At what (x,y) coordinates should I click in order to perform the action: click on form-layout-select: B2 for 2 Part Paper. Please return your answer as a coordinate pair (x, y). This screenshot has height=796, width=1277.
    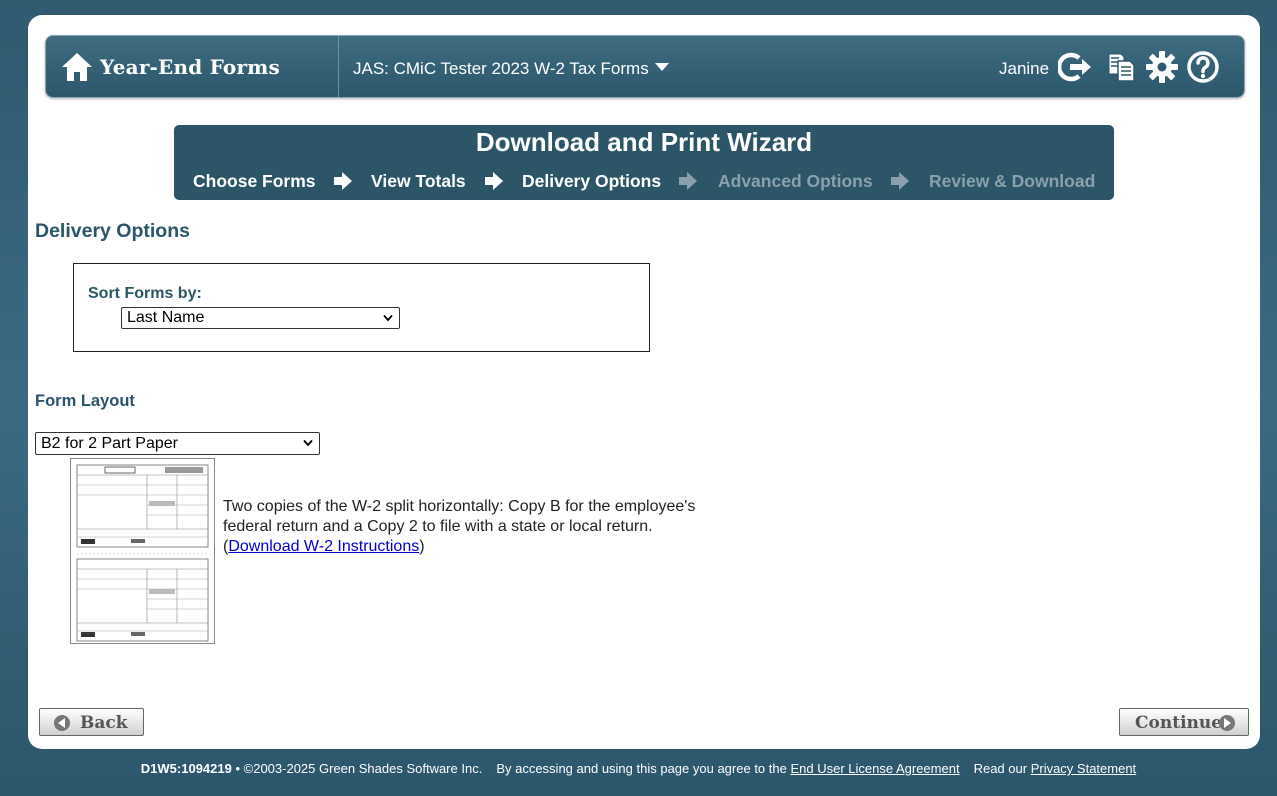
    Looking at the image, I should click on (177, 443).